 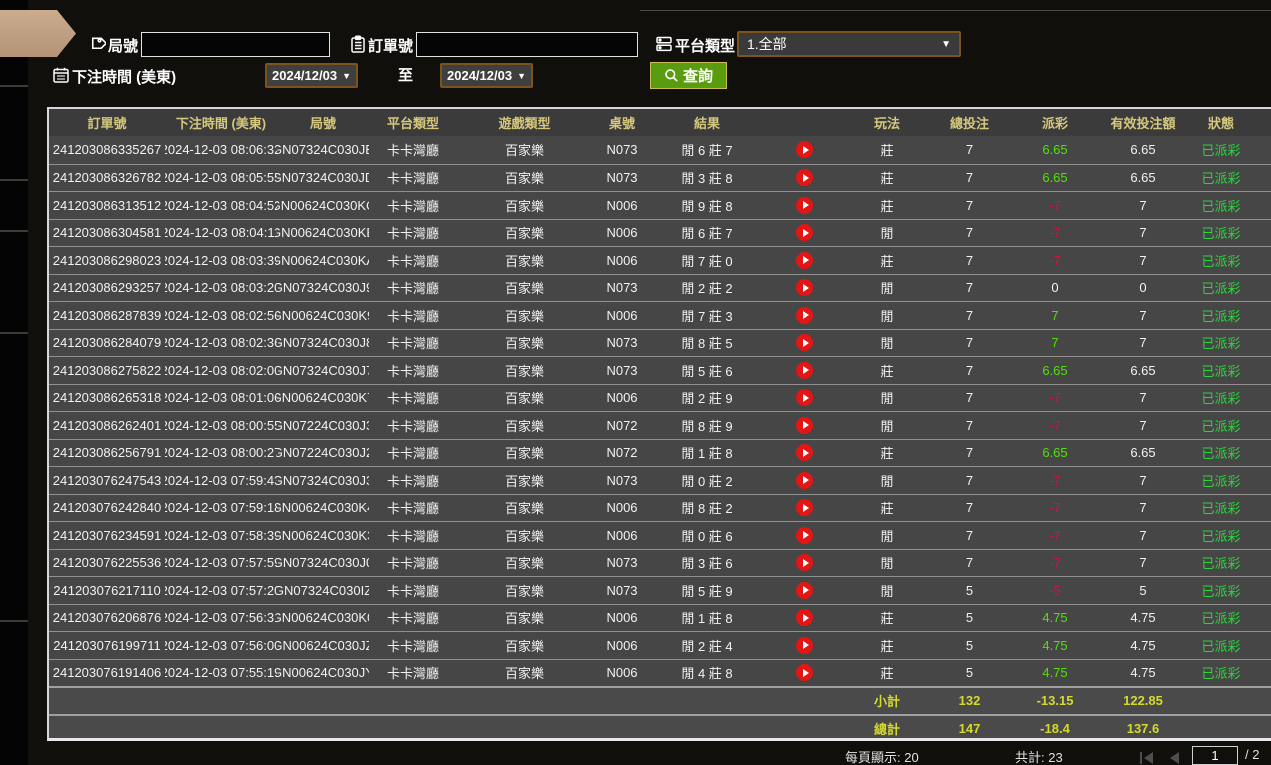 I want to click on date-to-select: 2024/12/03 ▼, so click(x=486, y=75).